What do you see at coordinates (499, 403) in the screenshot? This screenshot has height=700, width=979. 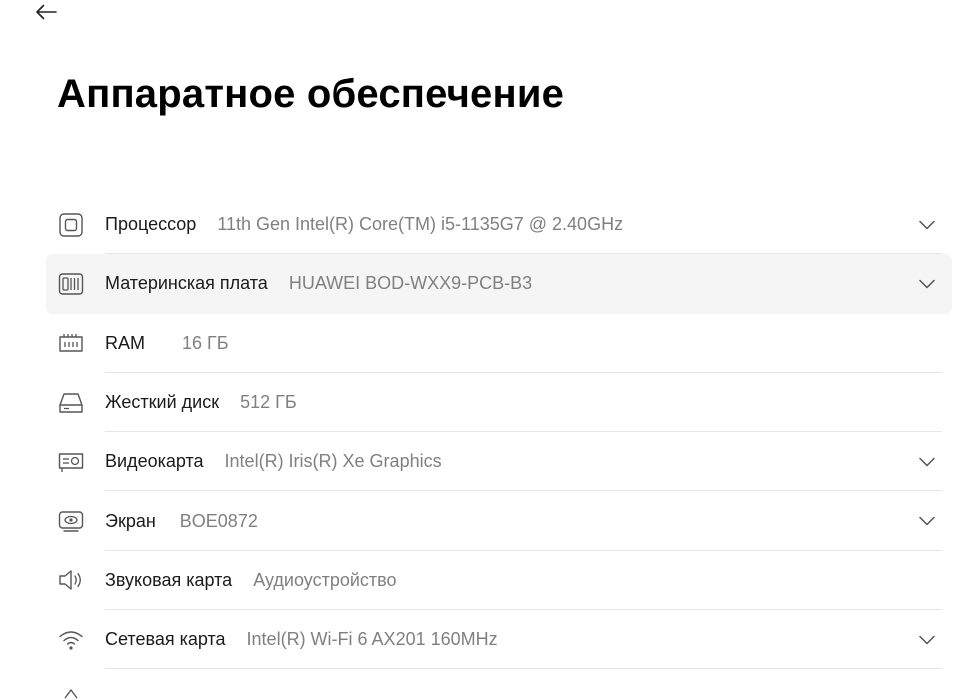 I see `hardware-row-disk: Жесткий диск 512 ГБ` at bounding box center [499, 403].